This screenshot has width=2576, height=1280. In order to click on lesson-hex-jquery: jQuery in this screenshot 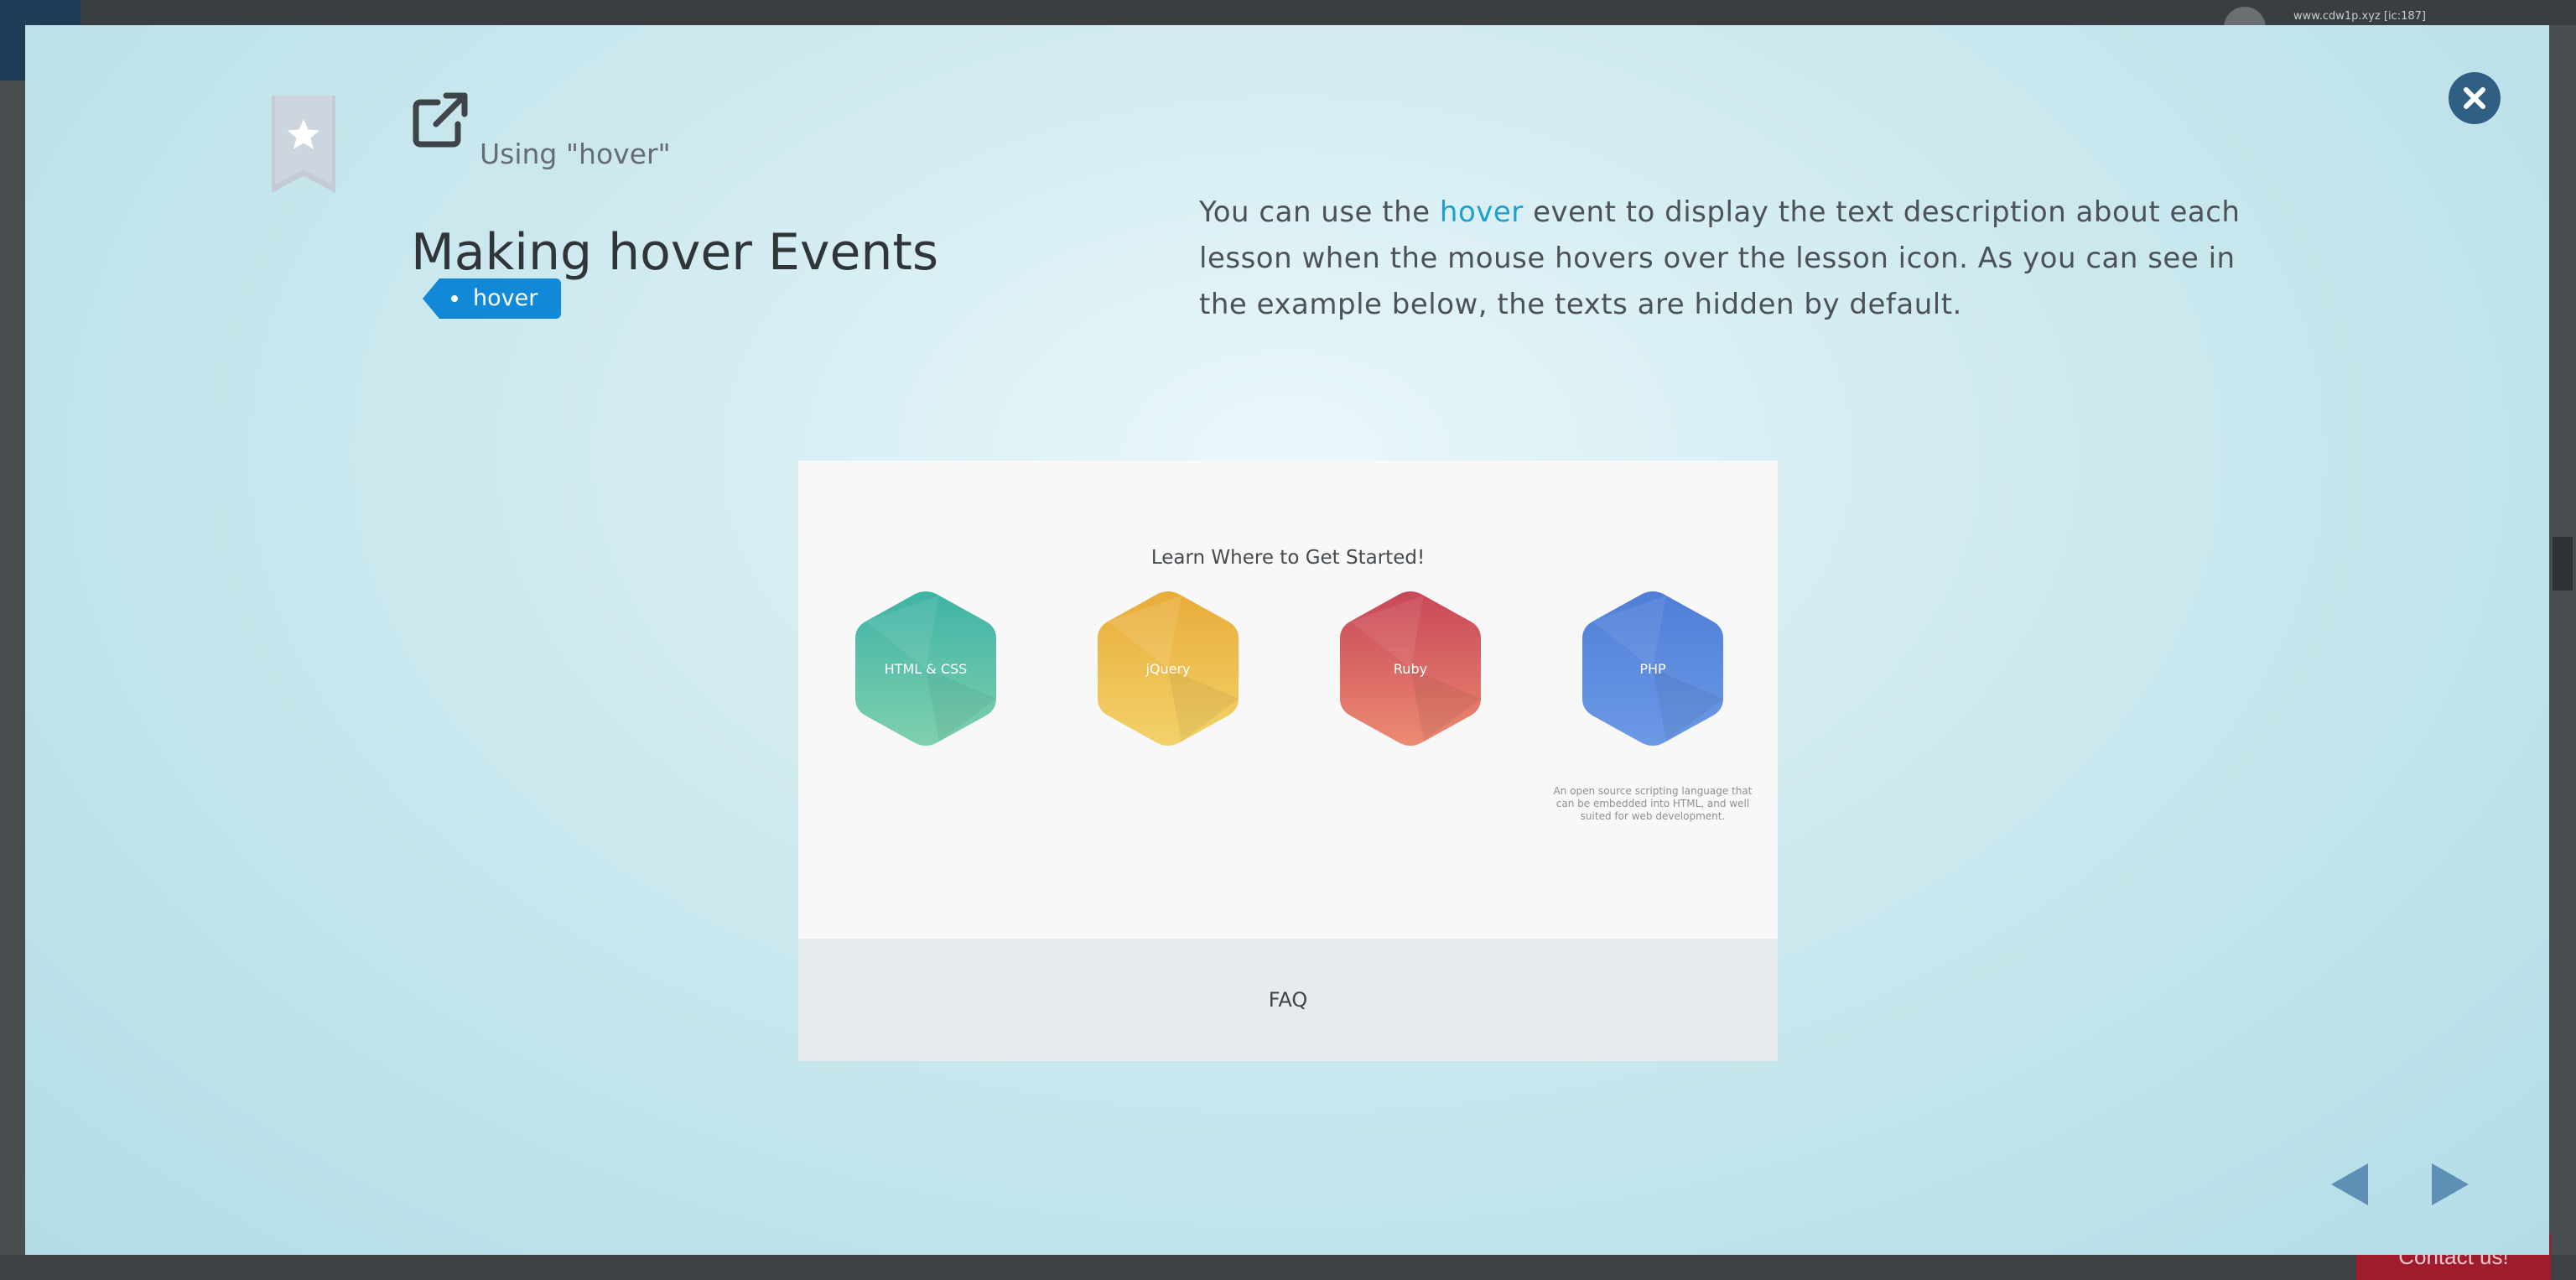, I will do `click(1168, 668)`.